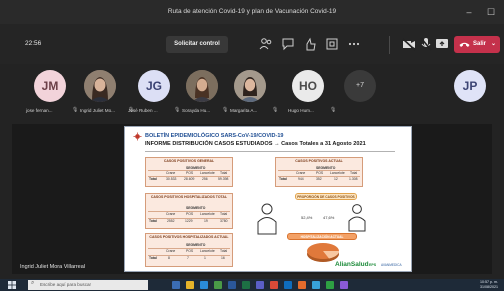  I want to click on alian-salud-logo: AlianSalud, so click(352, 264).